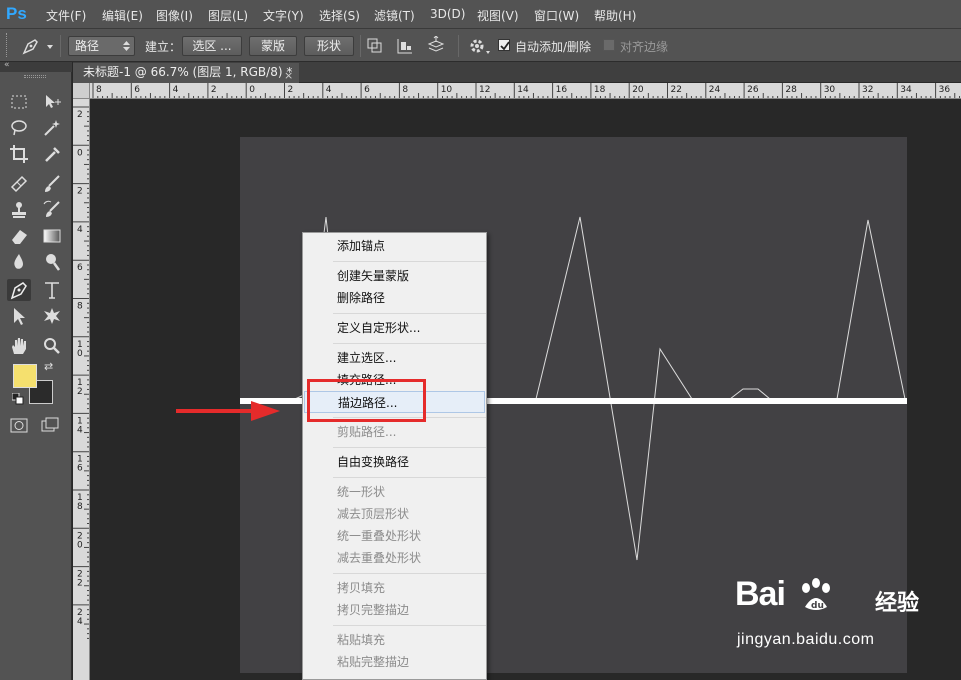  I want to click on menu-copy-complete-stroke: 拷贝完整描边, so click(394, 610).